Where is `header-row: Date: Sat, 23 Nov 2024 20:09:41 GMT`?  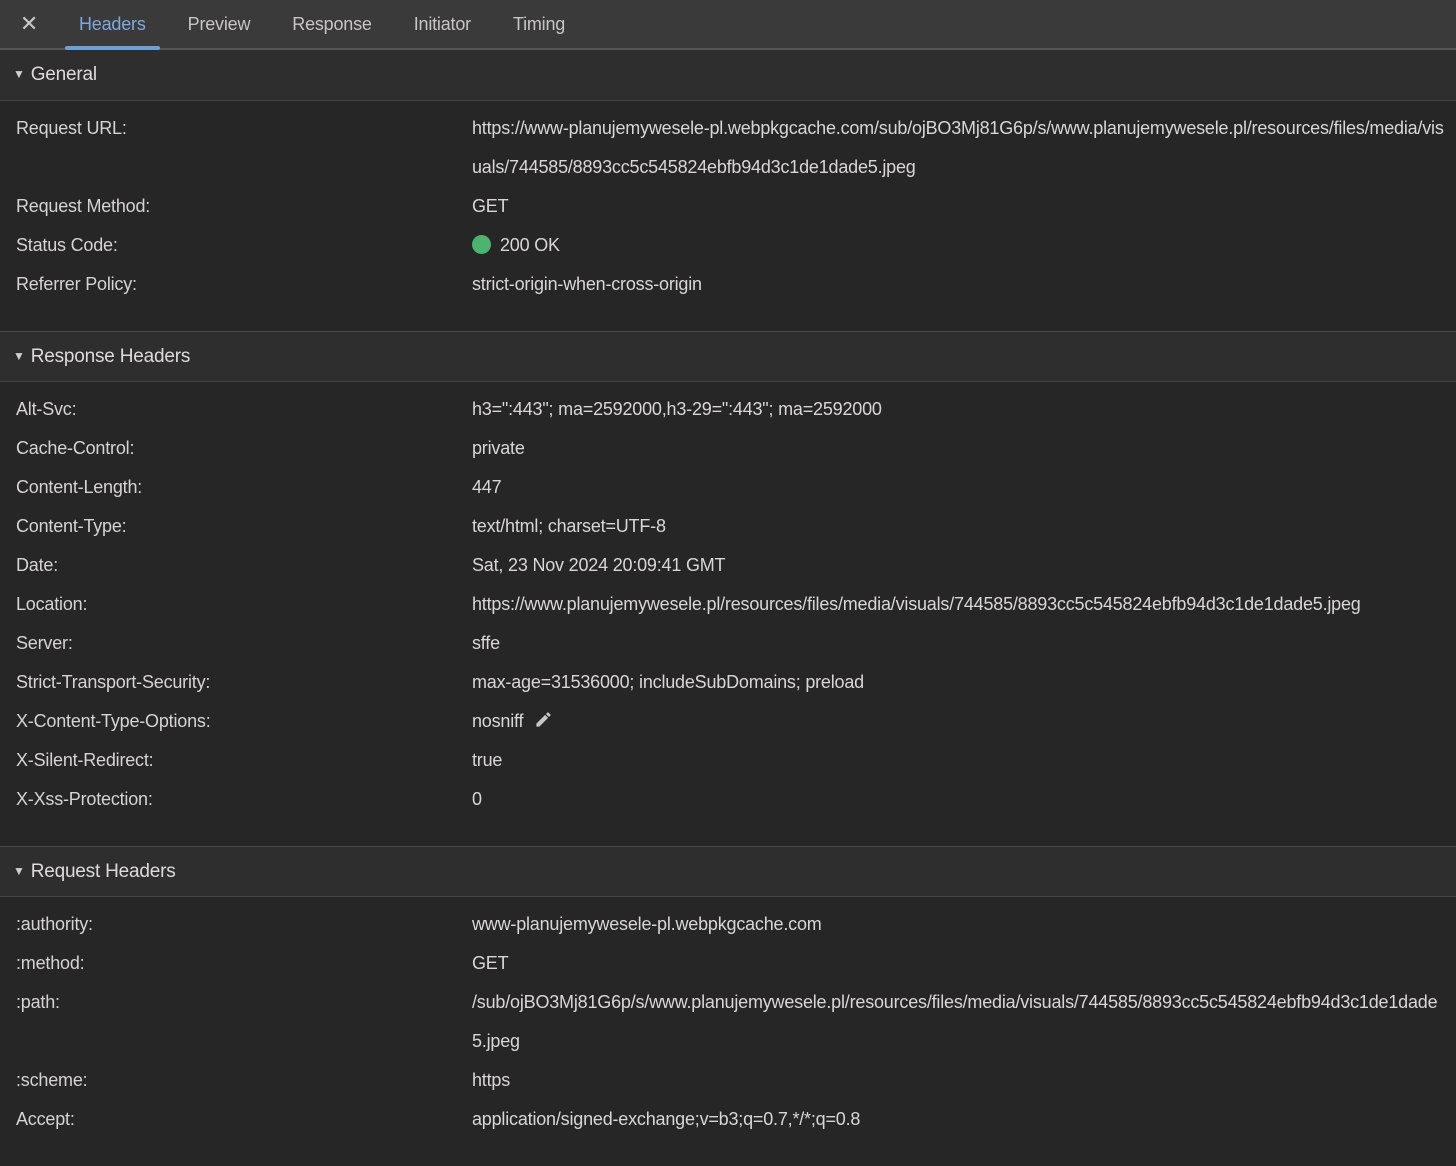
header-row: Date: Sat, 23 Nov 2024 20:09:41 GMT is located at coordinates (728, 565).